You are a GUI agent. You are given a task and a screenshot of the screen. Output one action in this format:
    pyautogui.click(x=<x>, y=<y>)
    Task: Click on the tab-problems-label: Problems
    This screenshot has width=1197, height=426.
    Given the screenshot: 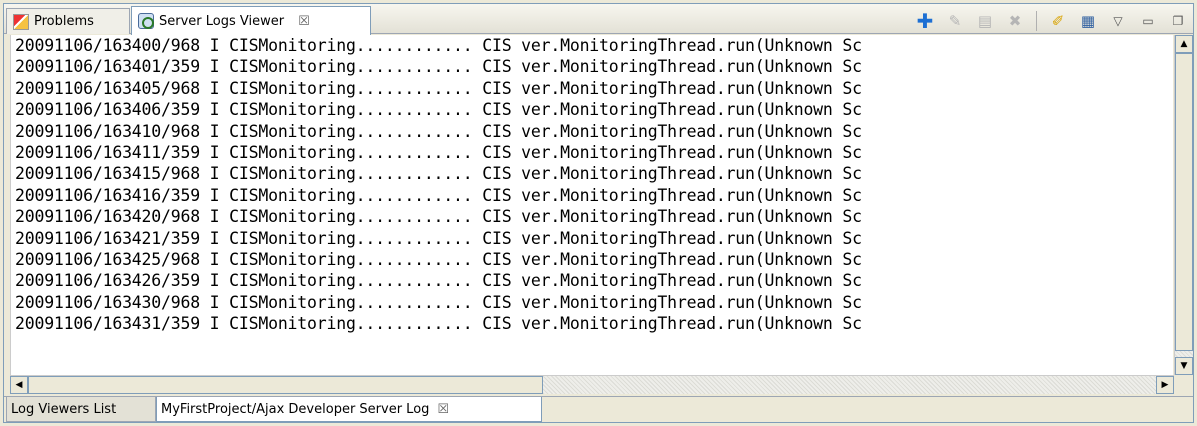 What is the action you would take?
    pyautogui.click(x=64, y=21)
    